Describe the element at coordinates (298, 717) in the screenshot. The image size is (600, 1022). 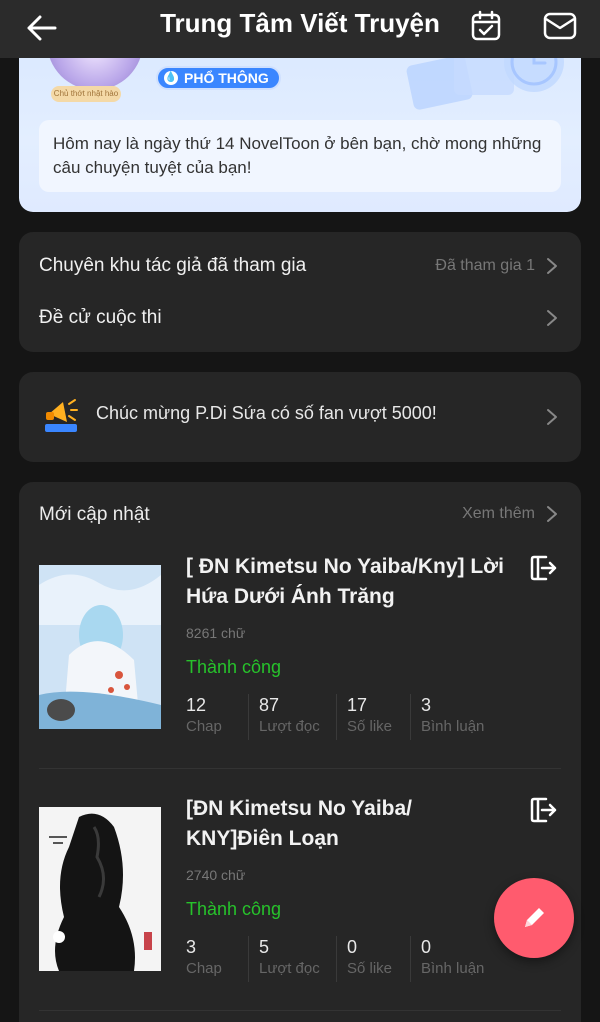
I see `stat-reads: 87 Lượt đọc` at that location.